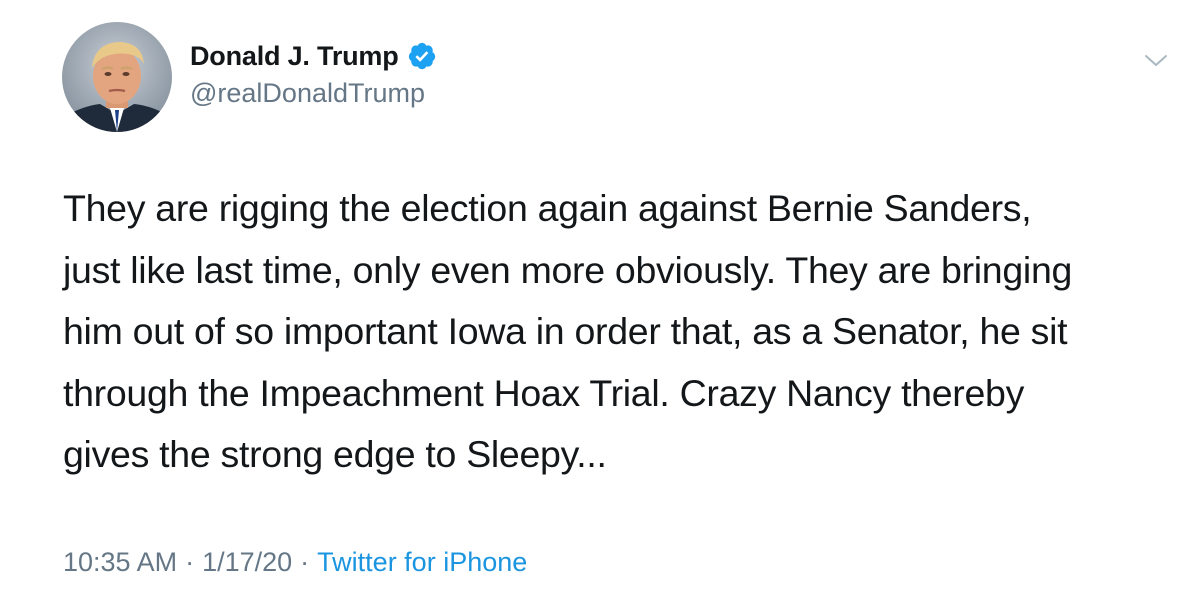 The height and width of the screenshot is (605, 1200). Describe the element at coordinates (120, 562) in the screenshot. I see `tweet-time: 10:35 AM` at that location.